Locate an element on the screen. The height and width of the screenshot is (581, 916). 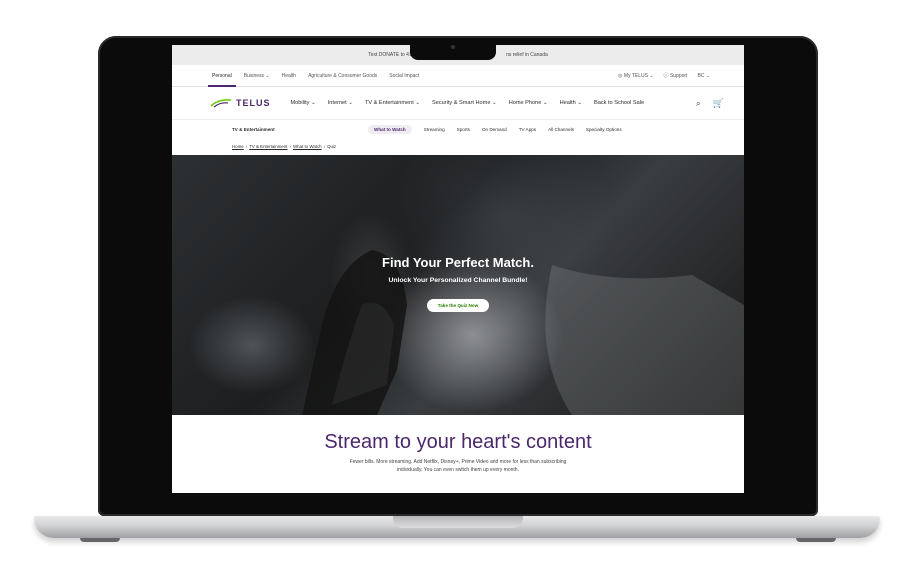
telus-wordmark: TELUS is located at coordinates (253, 103).